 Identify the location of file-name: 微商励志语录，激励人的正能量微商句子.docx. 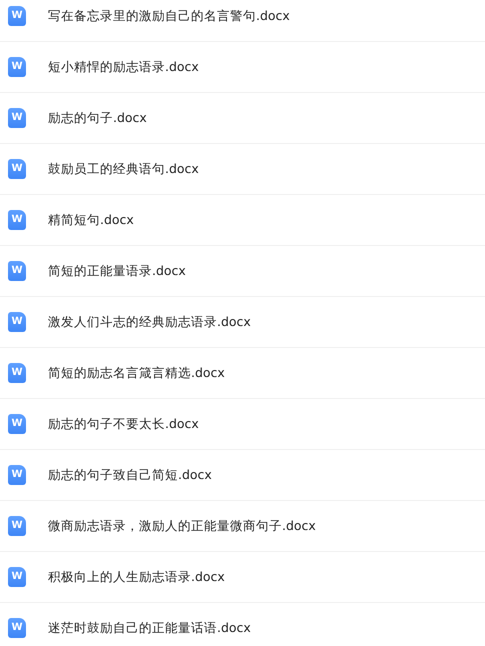
(182, 526).